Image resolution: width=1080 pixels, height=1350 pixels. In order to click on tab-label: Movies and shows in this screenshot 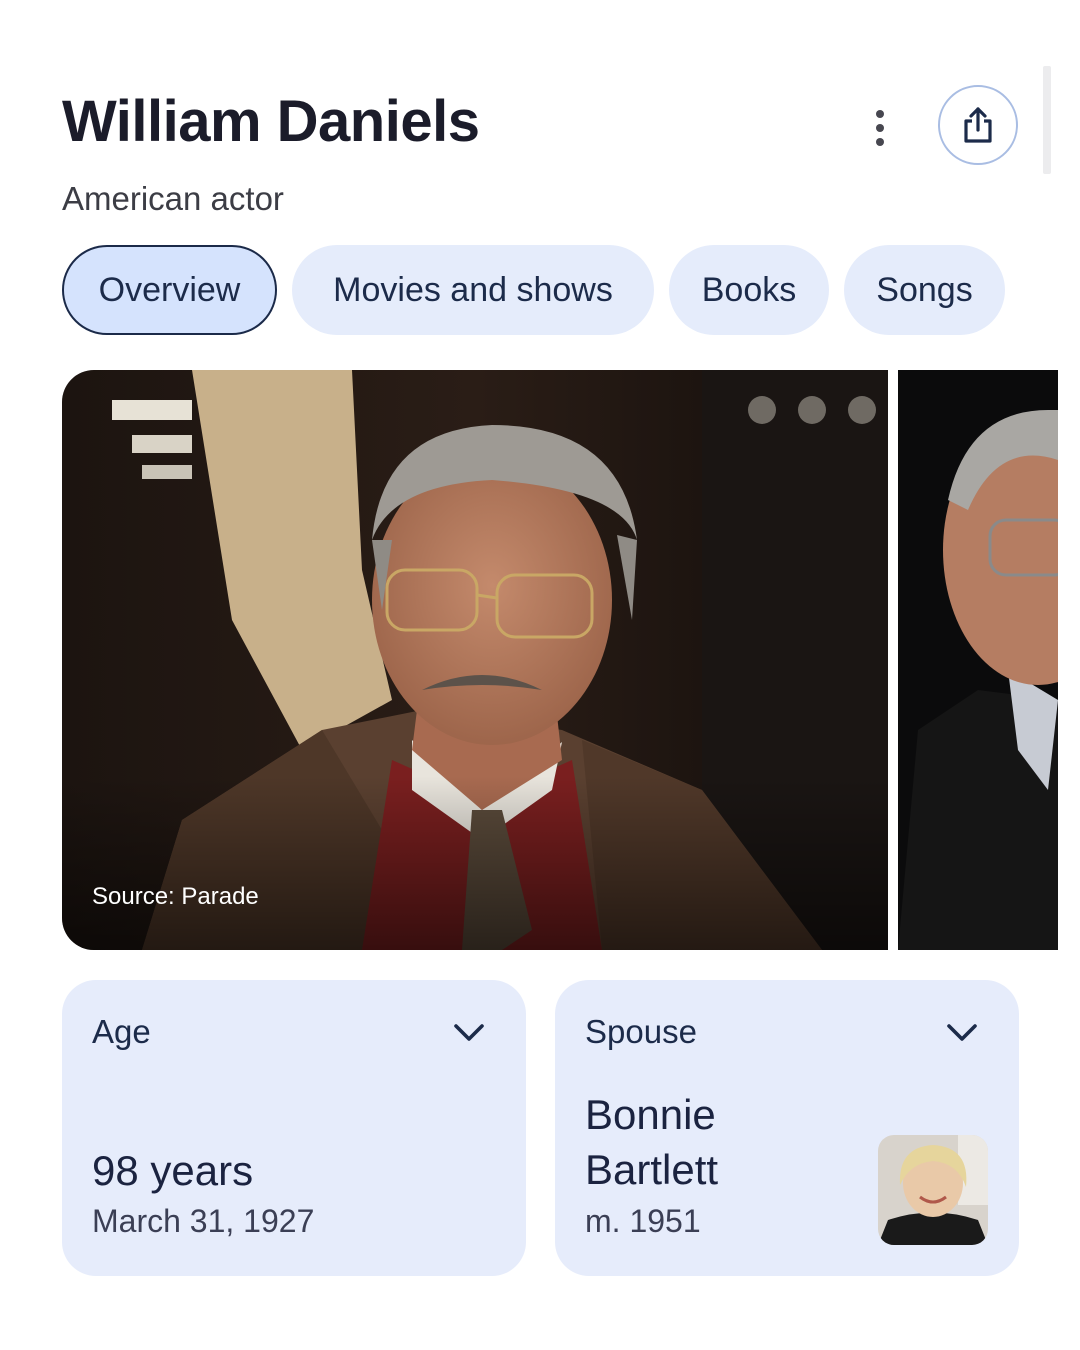, I will do `click(473, 289)`.